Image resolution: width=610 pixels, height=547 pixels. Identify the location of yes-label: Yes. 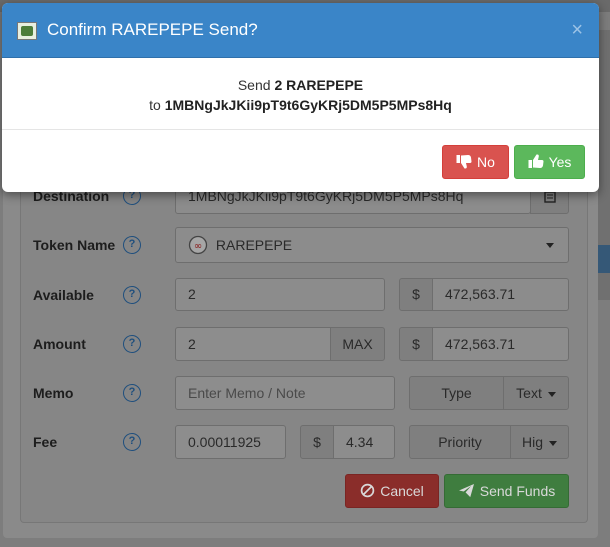
(560, 162).